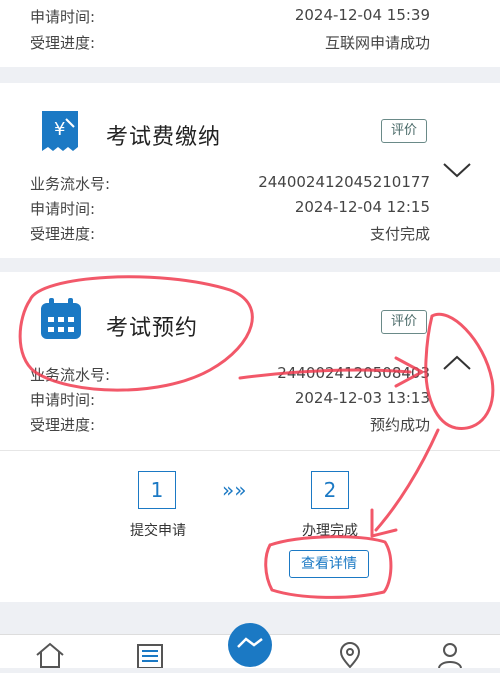  I want to click on apply-time-row: 申请时间: 2024-12-03 13:13, so click(230, 401).